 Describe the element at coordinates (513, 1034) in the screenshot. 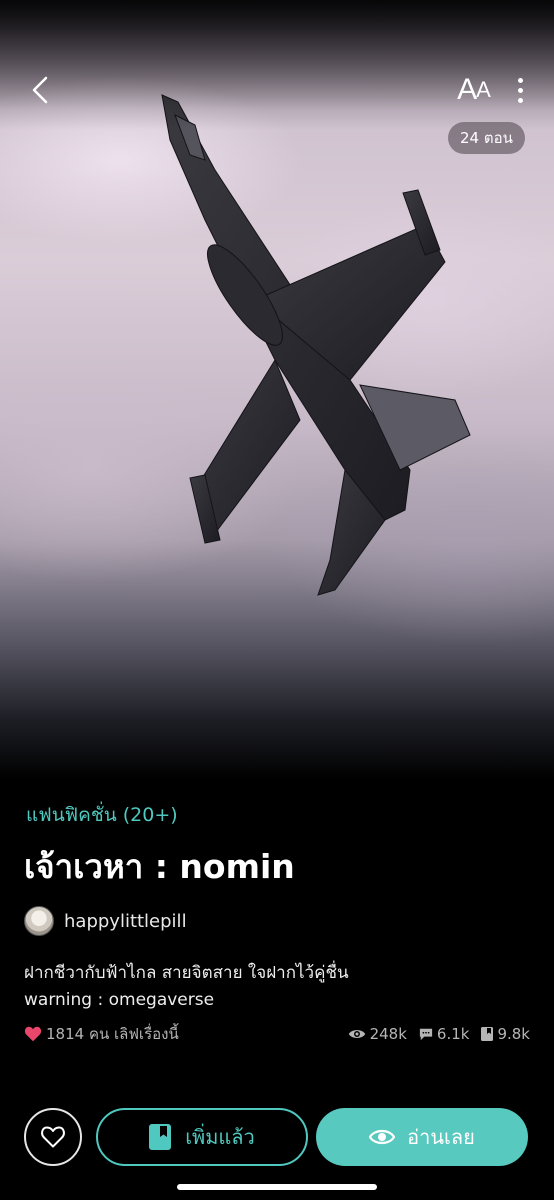

I see `bookmarks-count-text: 9.8k` at that location.